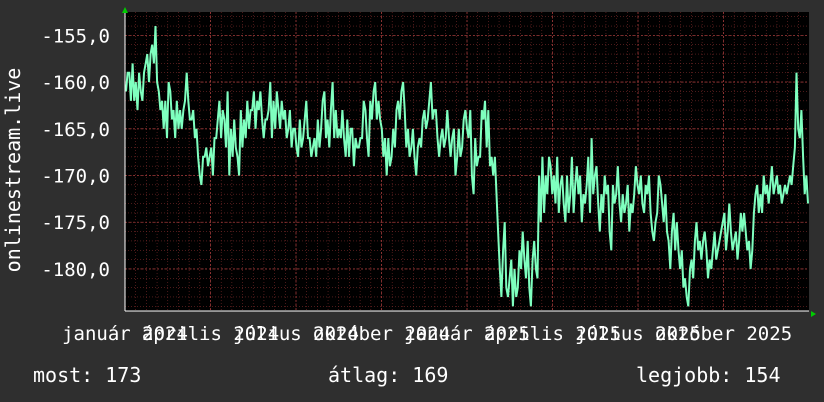 The image size is (824, 402). What do you see at coordinates (723, 334) in the screenshot?
I see `x-tick-label: október 2025` at bounding box center [723, 334].